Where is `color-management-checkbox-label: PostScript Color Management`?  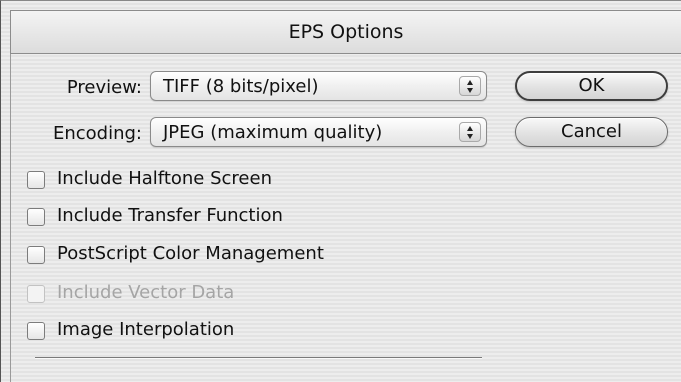 color-management-checkbox-label: PostScript Color Management is located at coordinates (190, 253).